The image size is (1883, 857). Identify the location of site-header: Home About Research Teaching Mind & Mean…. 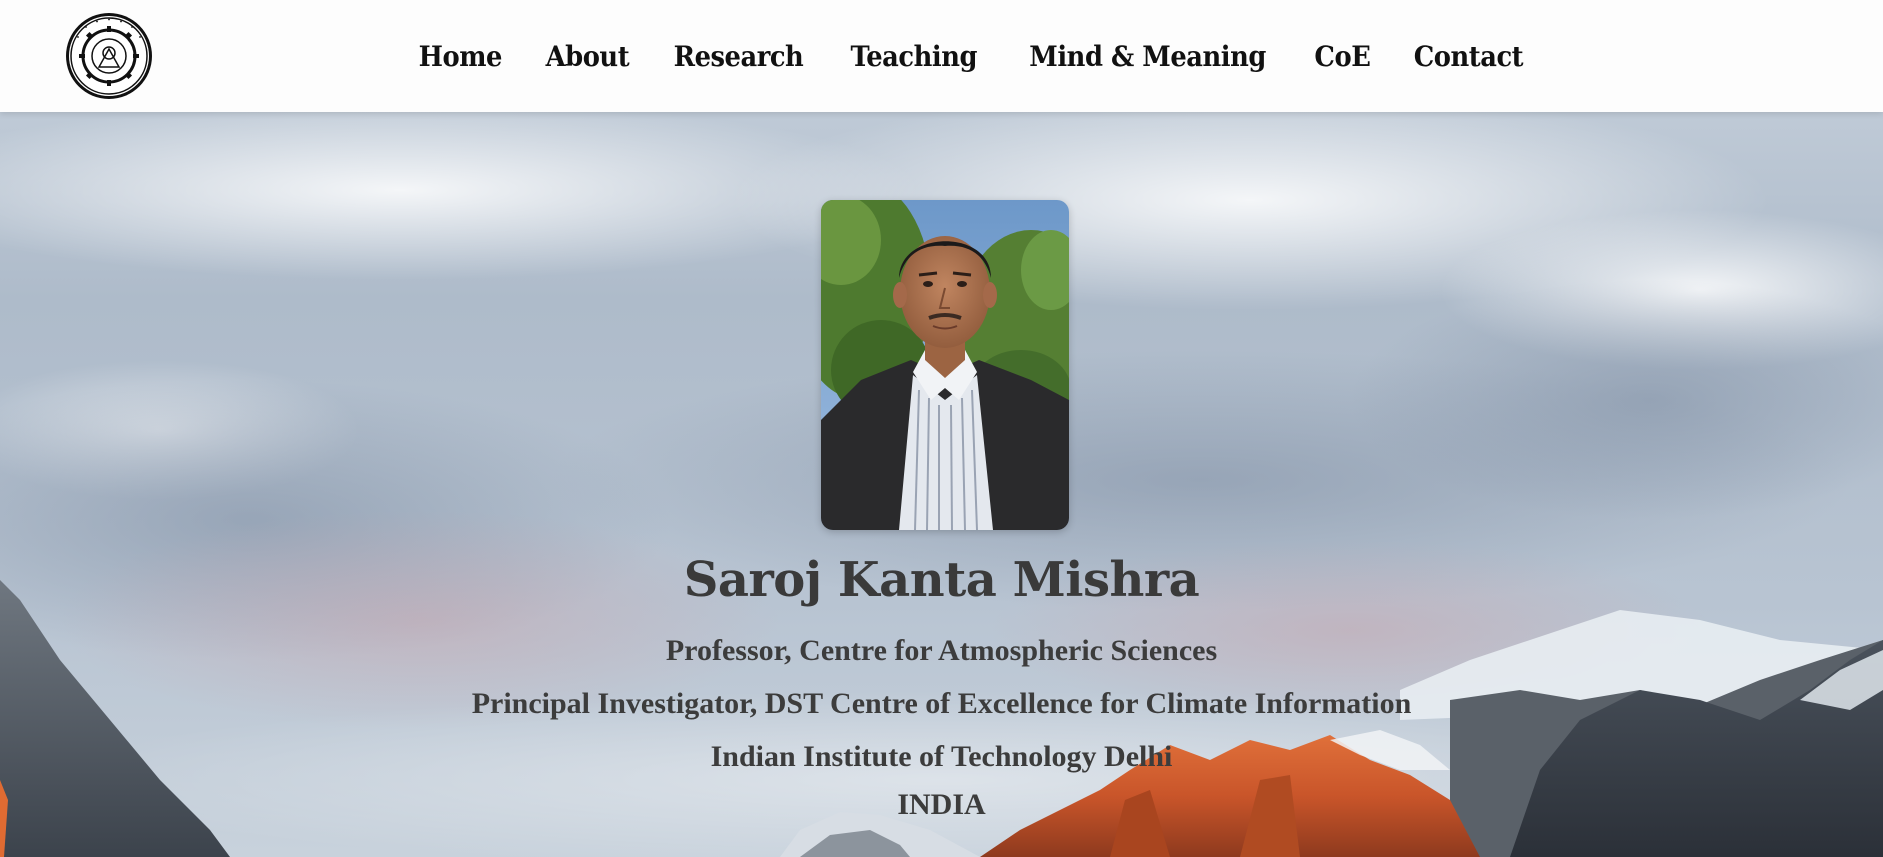
(941, 56).